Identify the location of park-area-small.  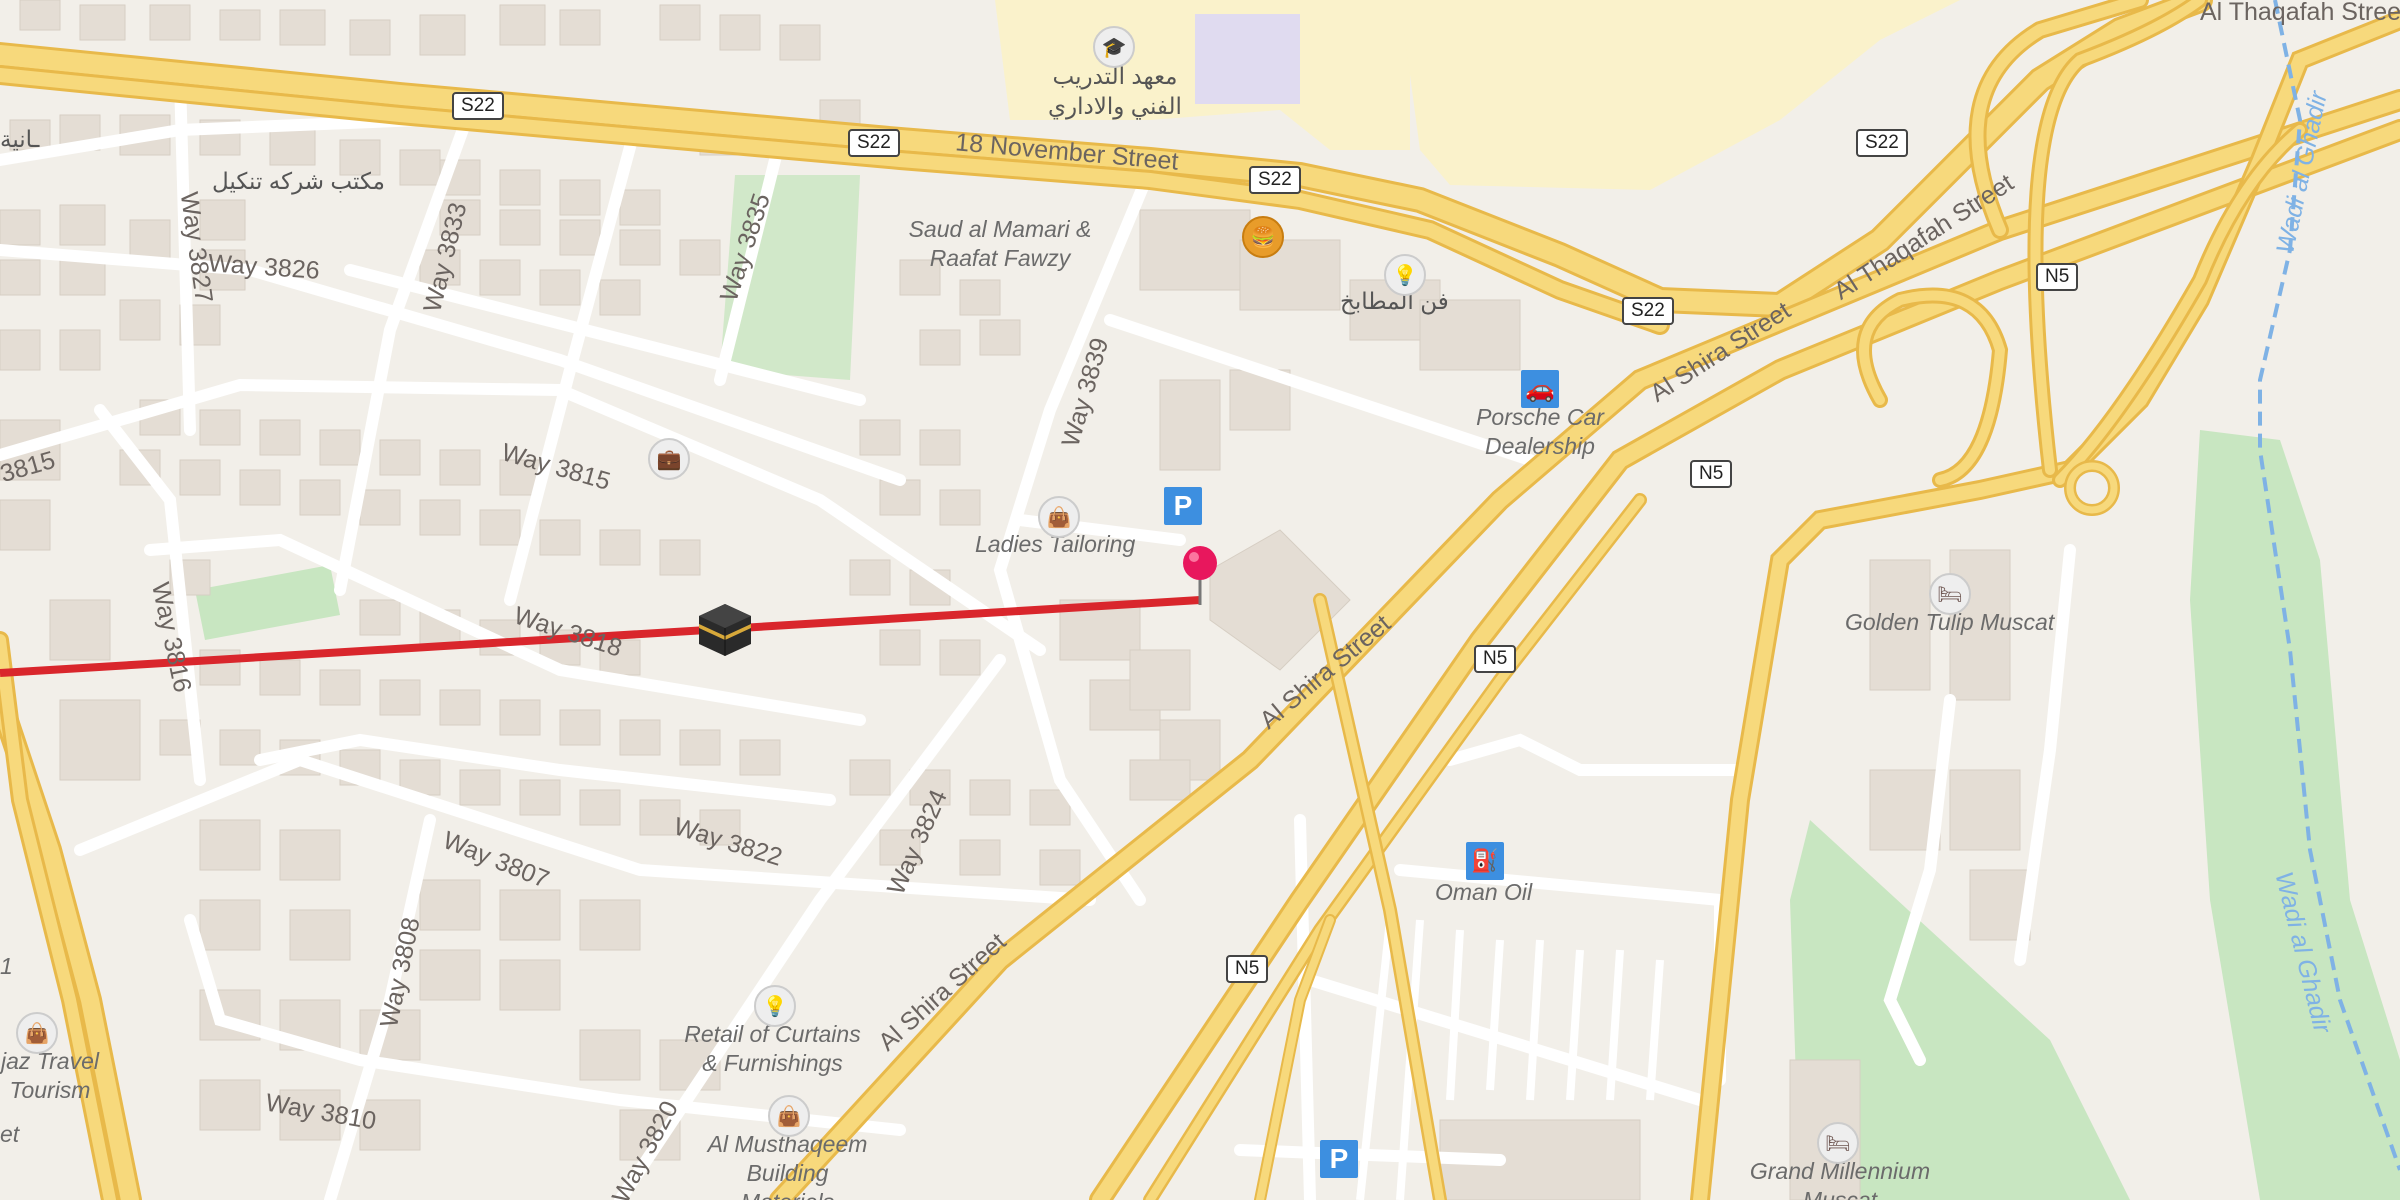
(267, 602).